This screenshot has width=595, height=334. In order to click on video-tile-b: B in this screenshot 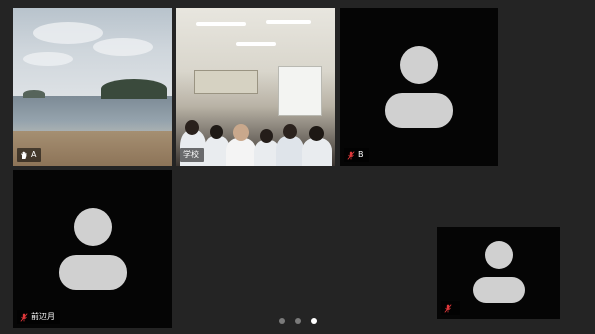, I will do `click(419, 87)`.